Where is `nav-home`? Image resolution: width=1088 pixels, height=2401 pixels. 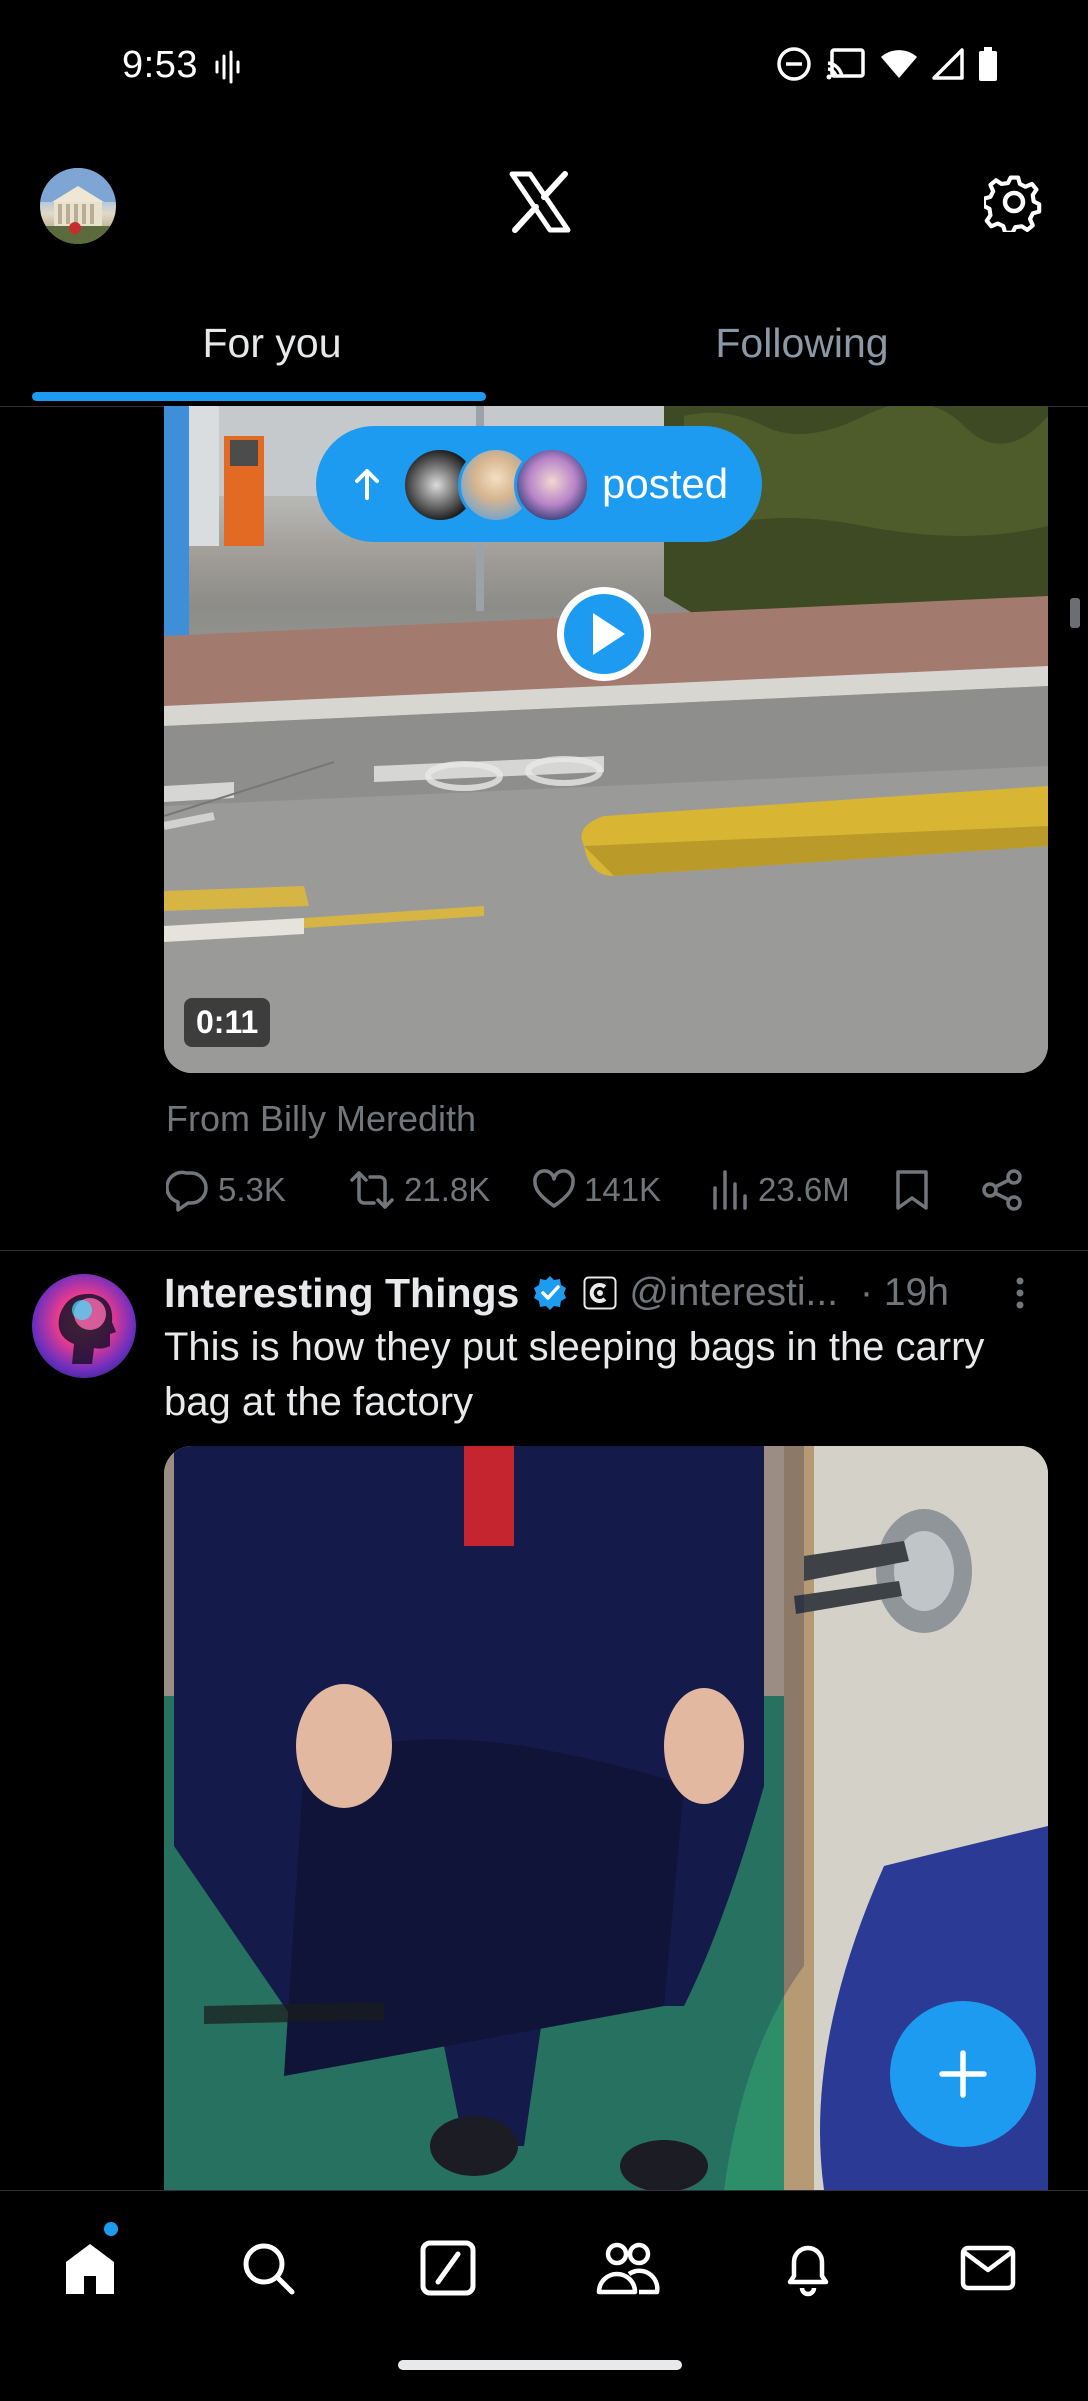
nav-home is located at coordinates (90, 2268).